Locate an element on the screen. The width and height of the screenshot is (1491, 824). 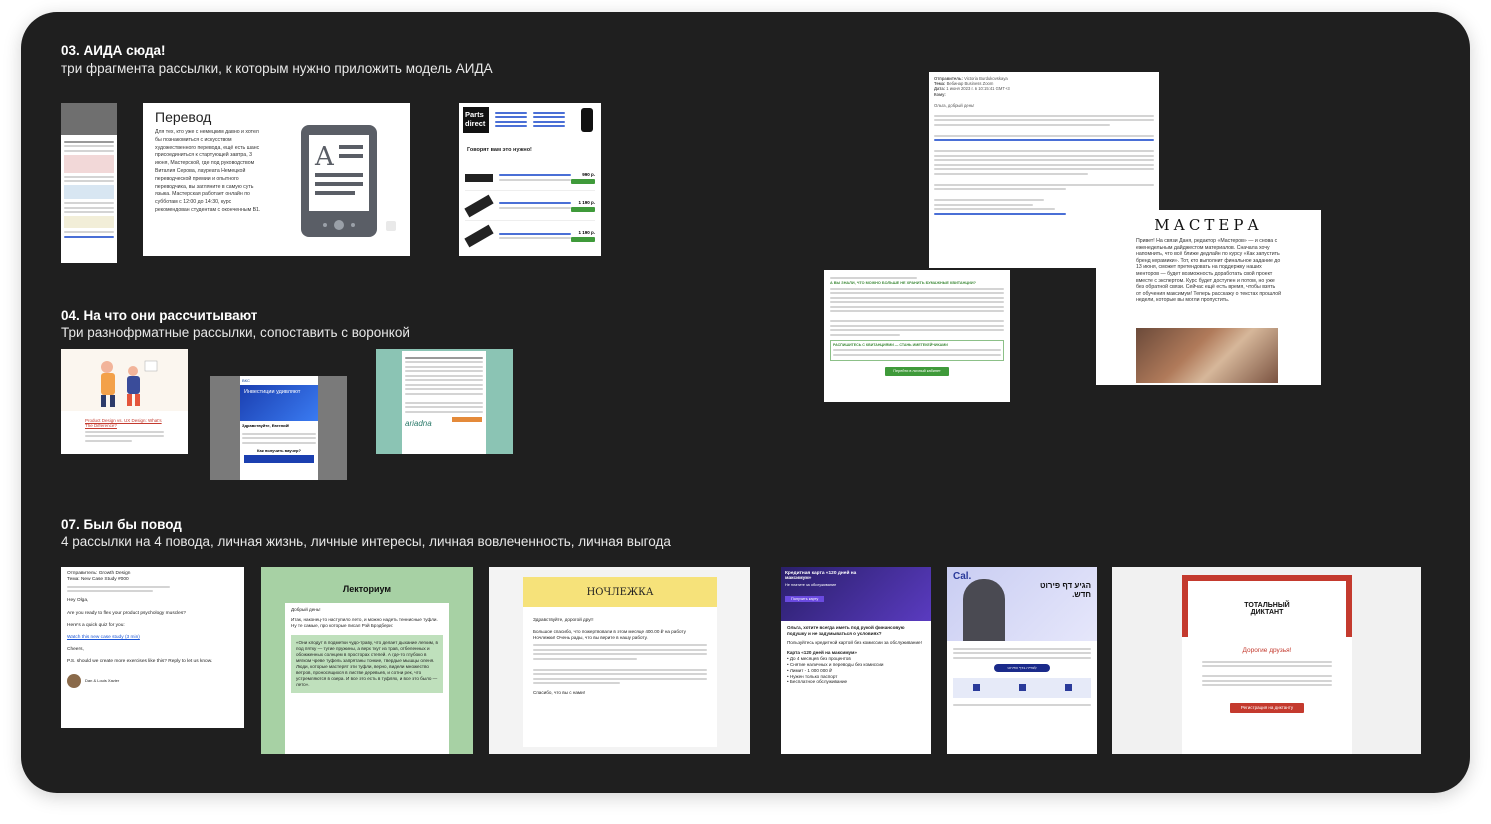
credit-sub: Не платите за обслуживание is located at coordinates (811, 585).